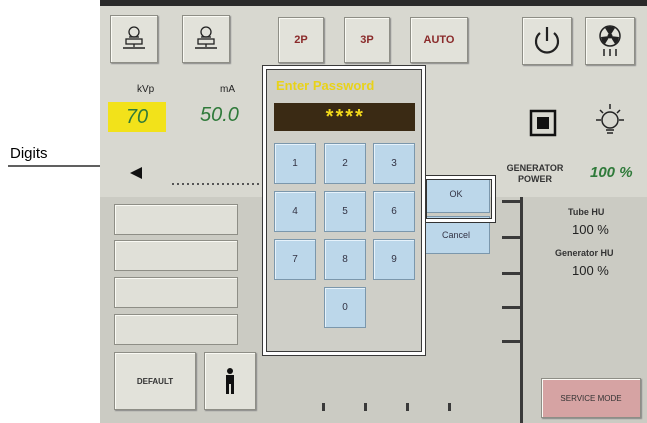 Image resolution: width=647 pixels, height=423 pixels. Describe the element at coordinates (345, 307) in the screenshot. I see `key-0: 0` at that location.